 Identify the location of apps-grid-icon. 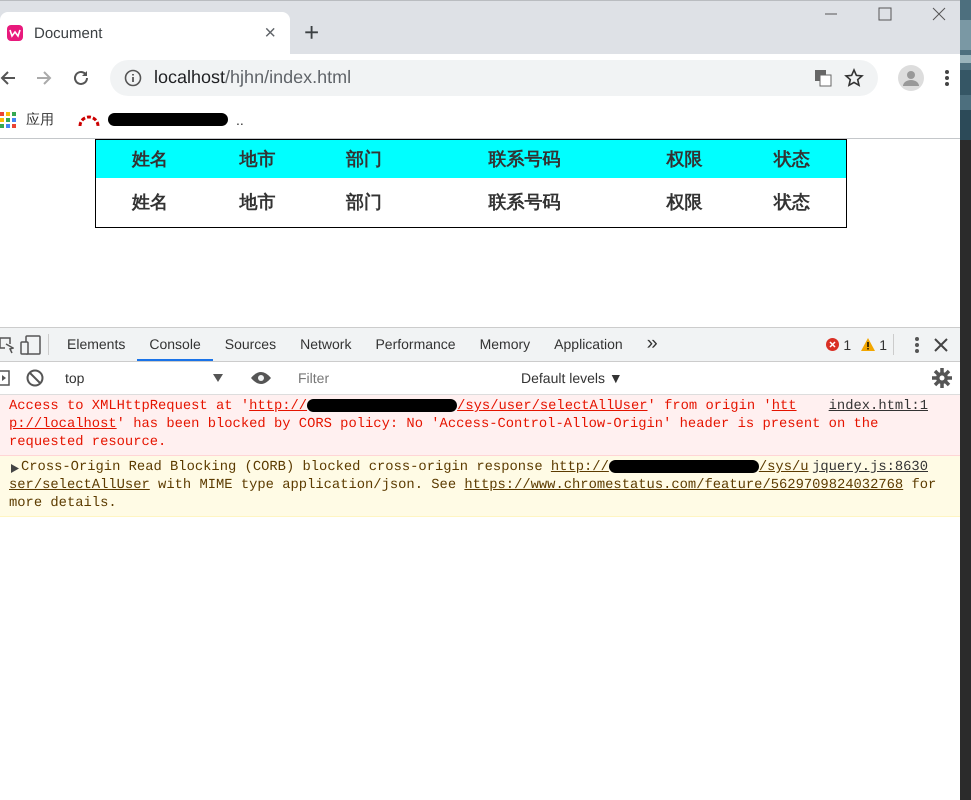
(8, 120).